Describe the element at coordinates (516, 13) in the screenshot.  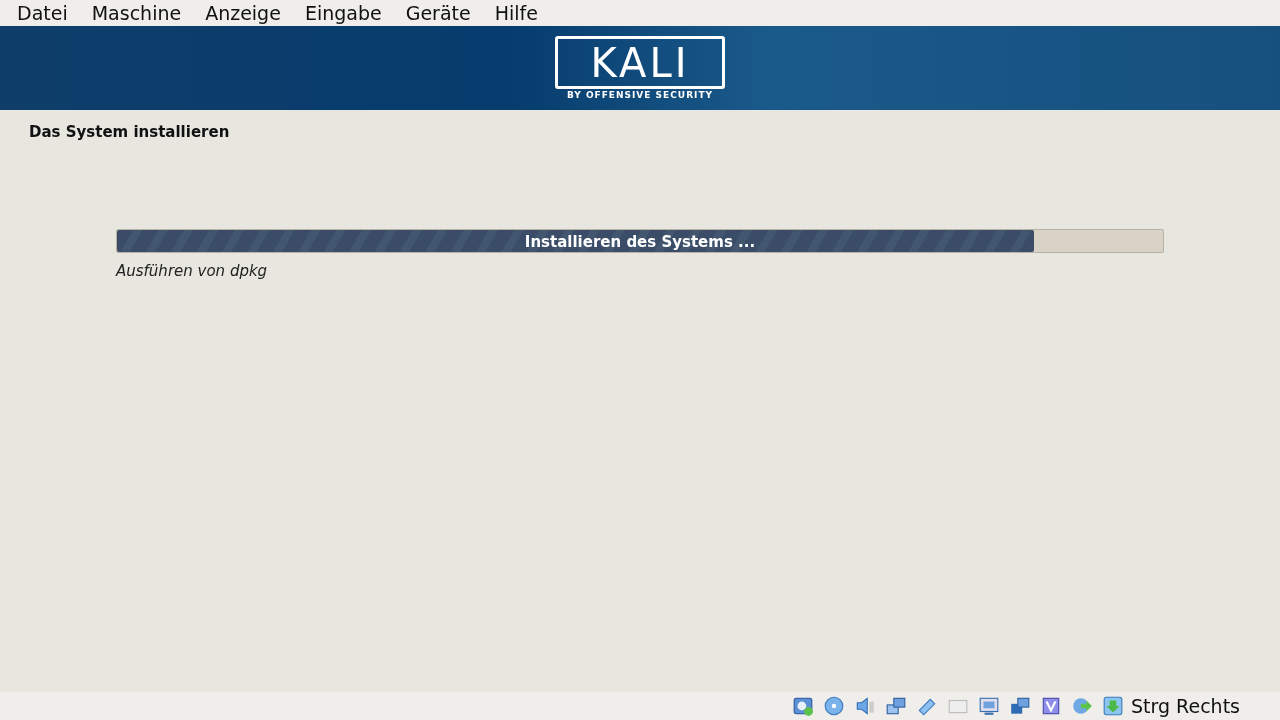
I see `menu-item: Hilfe` at that location.